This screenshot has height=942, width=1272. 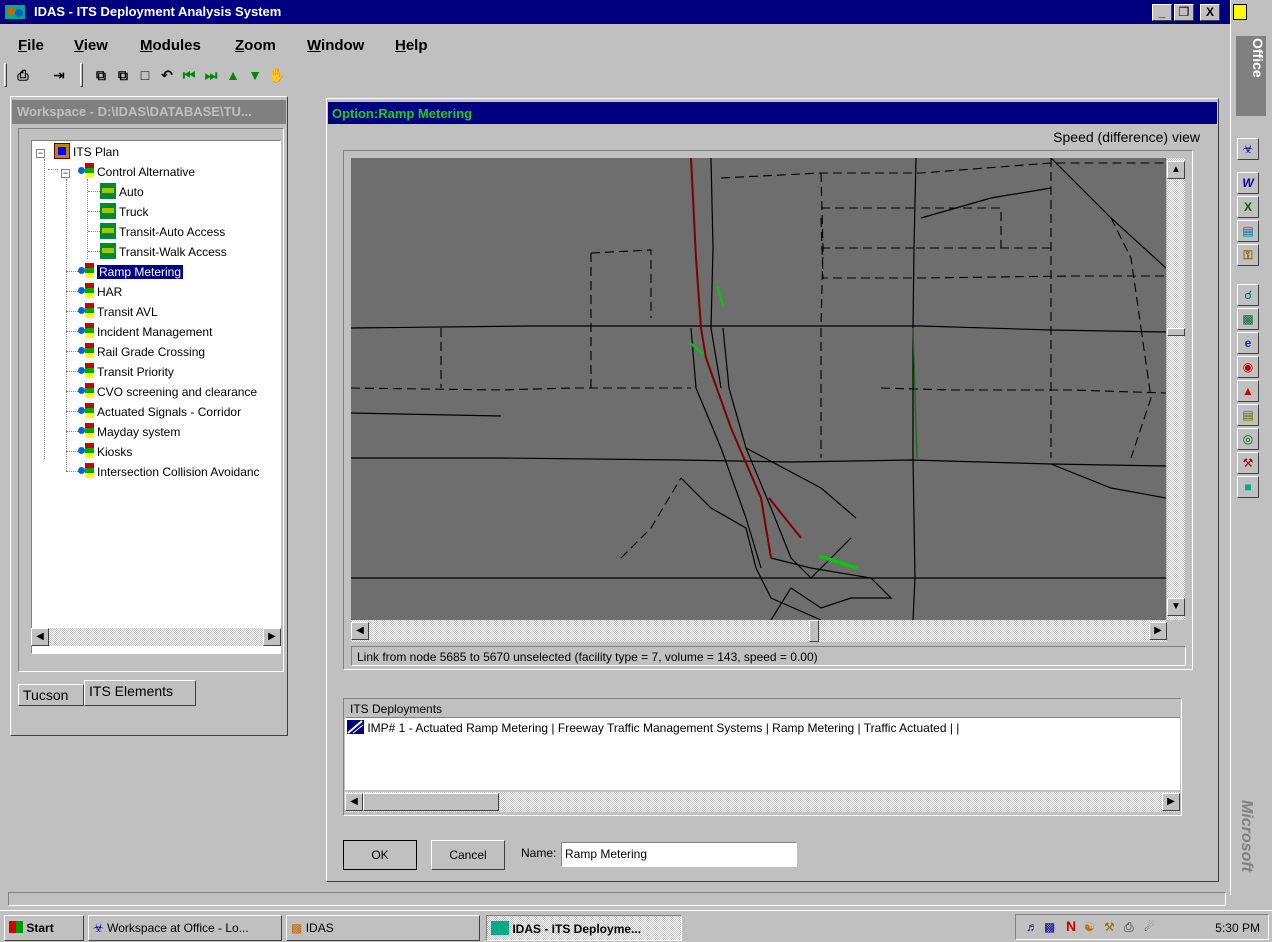 What do you see at coordinates (1184, 12) in the screenshot?
I see `restore-button: ❒` at bounding box center [1184, 12].